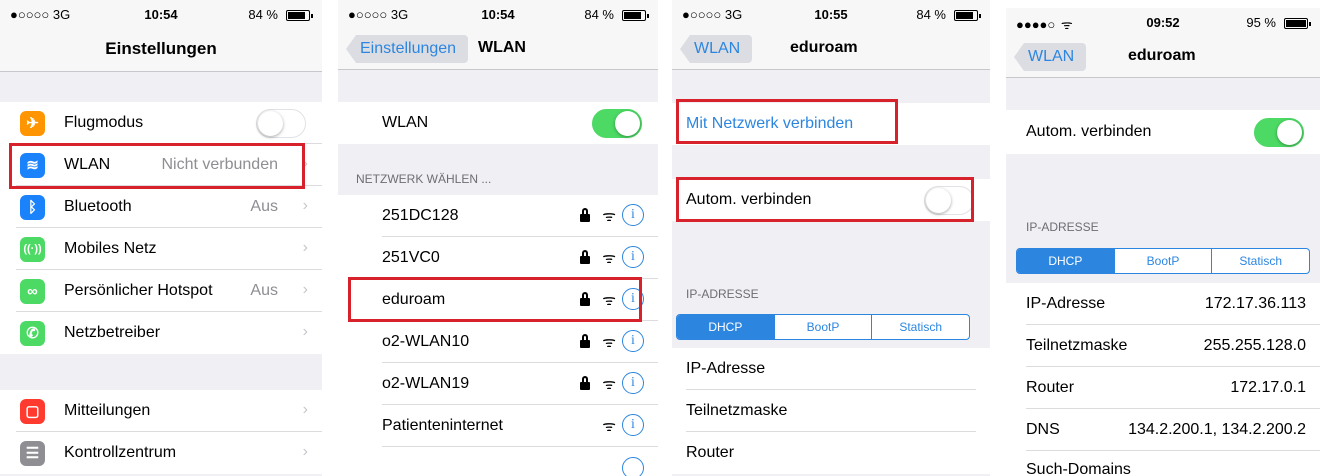 The height and width of the screenshot is (476, 1320). I want to click on field-label: Such-Domains, so click(1078, 468).